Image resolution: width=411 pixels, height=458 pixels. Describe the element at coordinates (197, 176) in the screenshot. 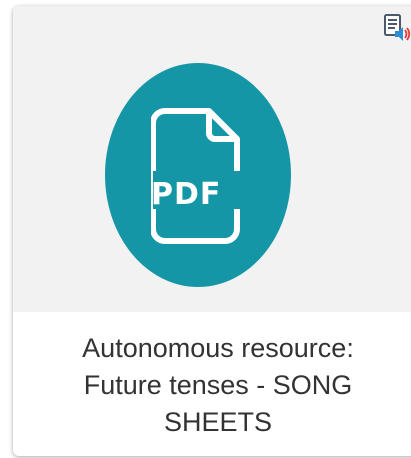

I see `pdf-file-icon: PDF` at that location.